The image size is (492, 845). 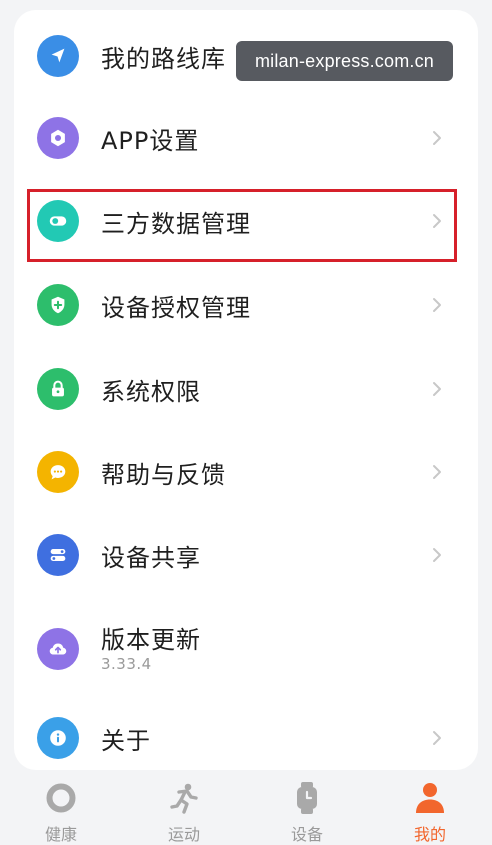 What do you see at coordinates (58, 555) in the screenshot?
I see `share-toggles-icon` at bounding box center [58, 555].